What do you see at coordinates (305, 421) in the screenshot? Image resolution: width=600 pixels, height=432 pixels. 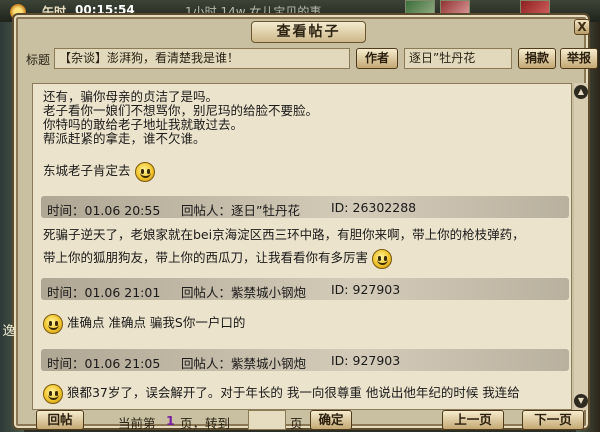 I see `dialog-footer: 回帖 当前第 1 页，转到 页 确定 上一页 下一页` at bounding box center [305, 421].